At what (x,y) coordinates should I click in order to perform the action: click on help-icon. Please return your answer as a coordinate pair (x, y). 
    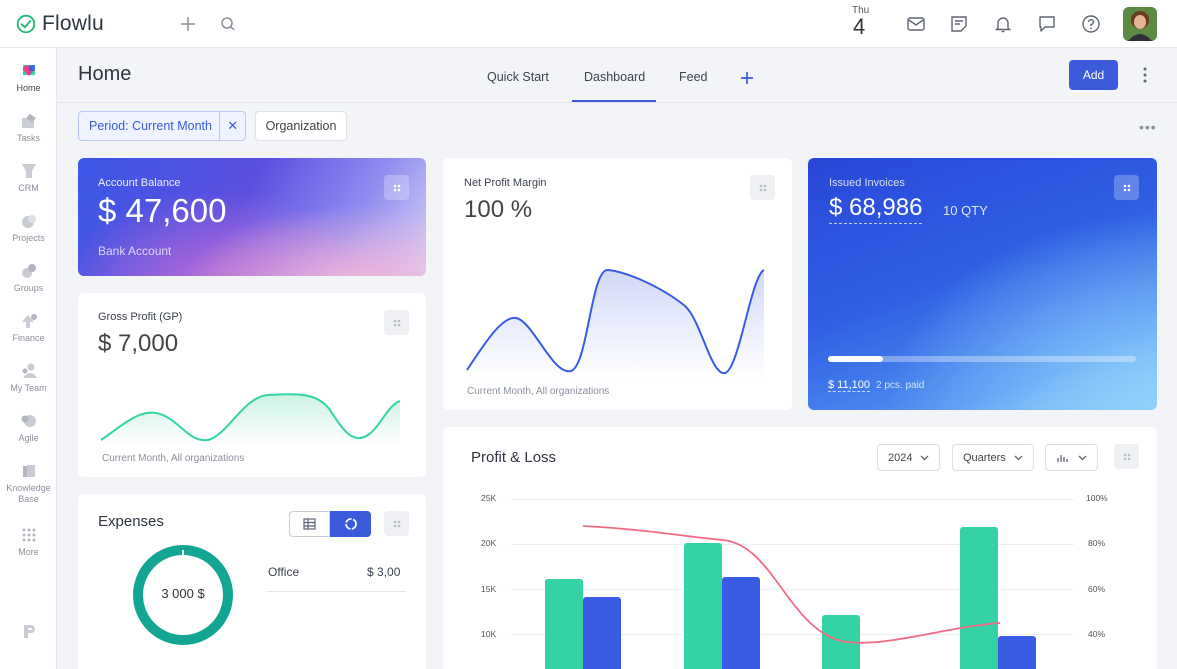
    Looking at the image, I should click on (1091, 24).